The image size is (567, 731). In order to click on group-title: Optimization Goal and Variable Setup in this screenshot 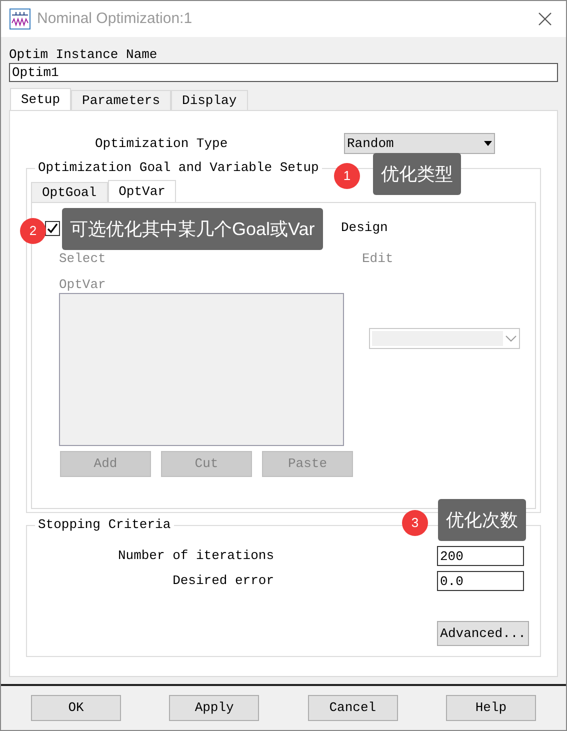, I will do `click(178, 168)`.